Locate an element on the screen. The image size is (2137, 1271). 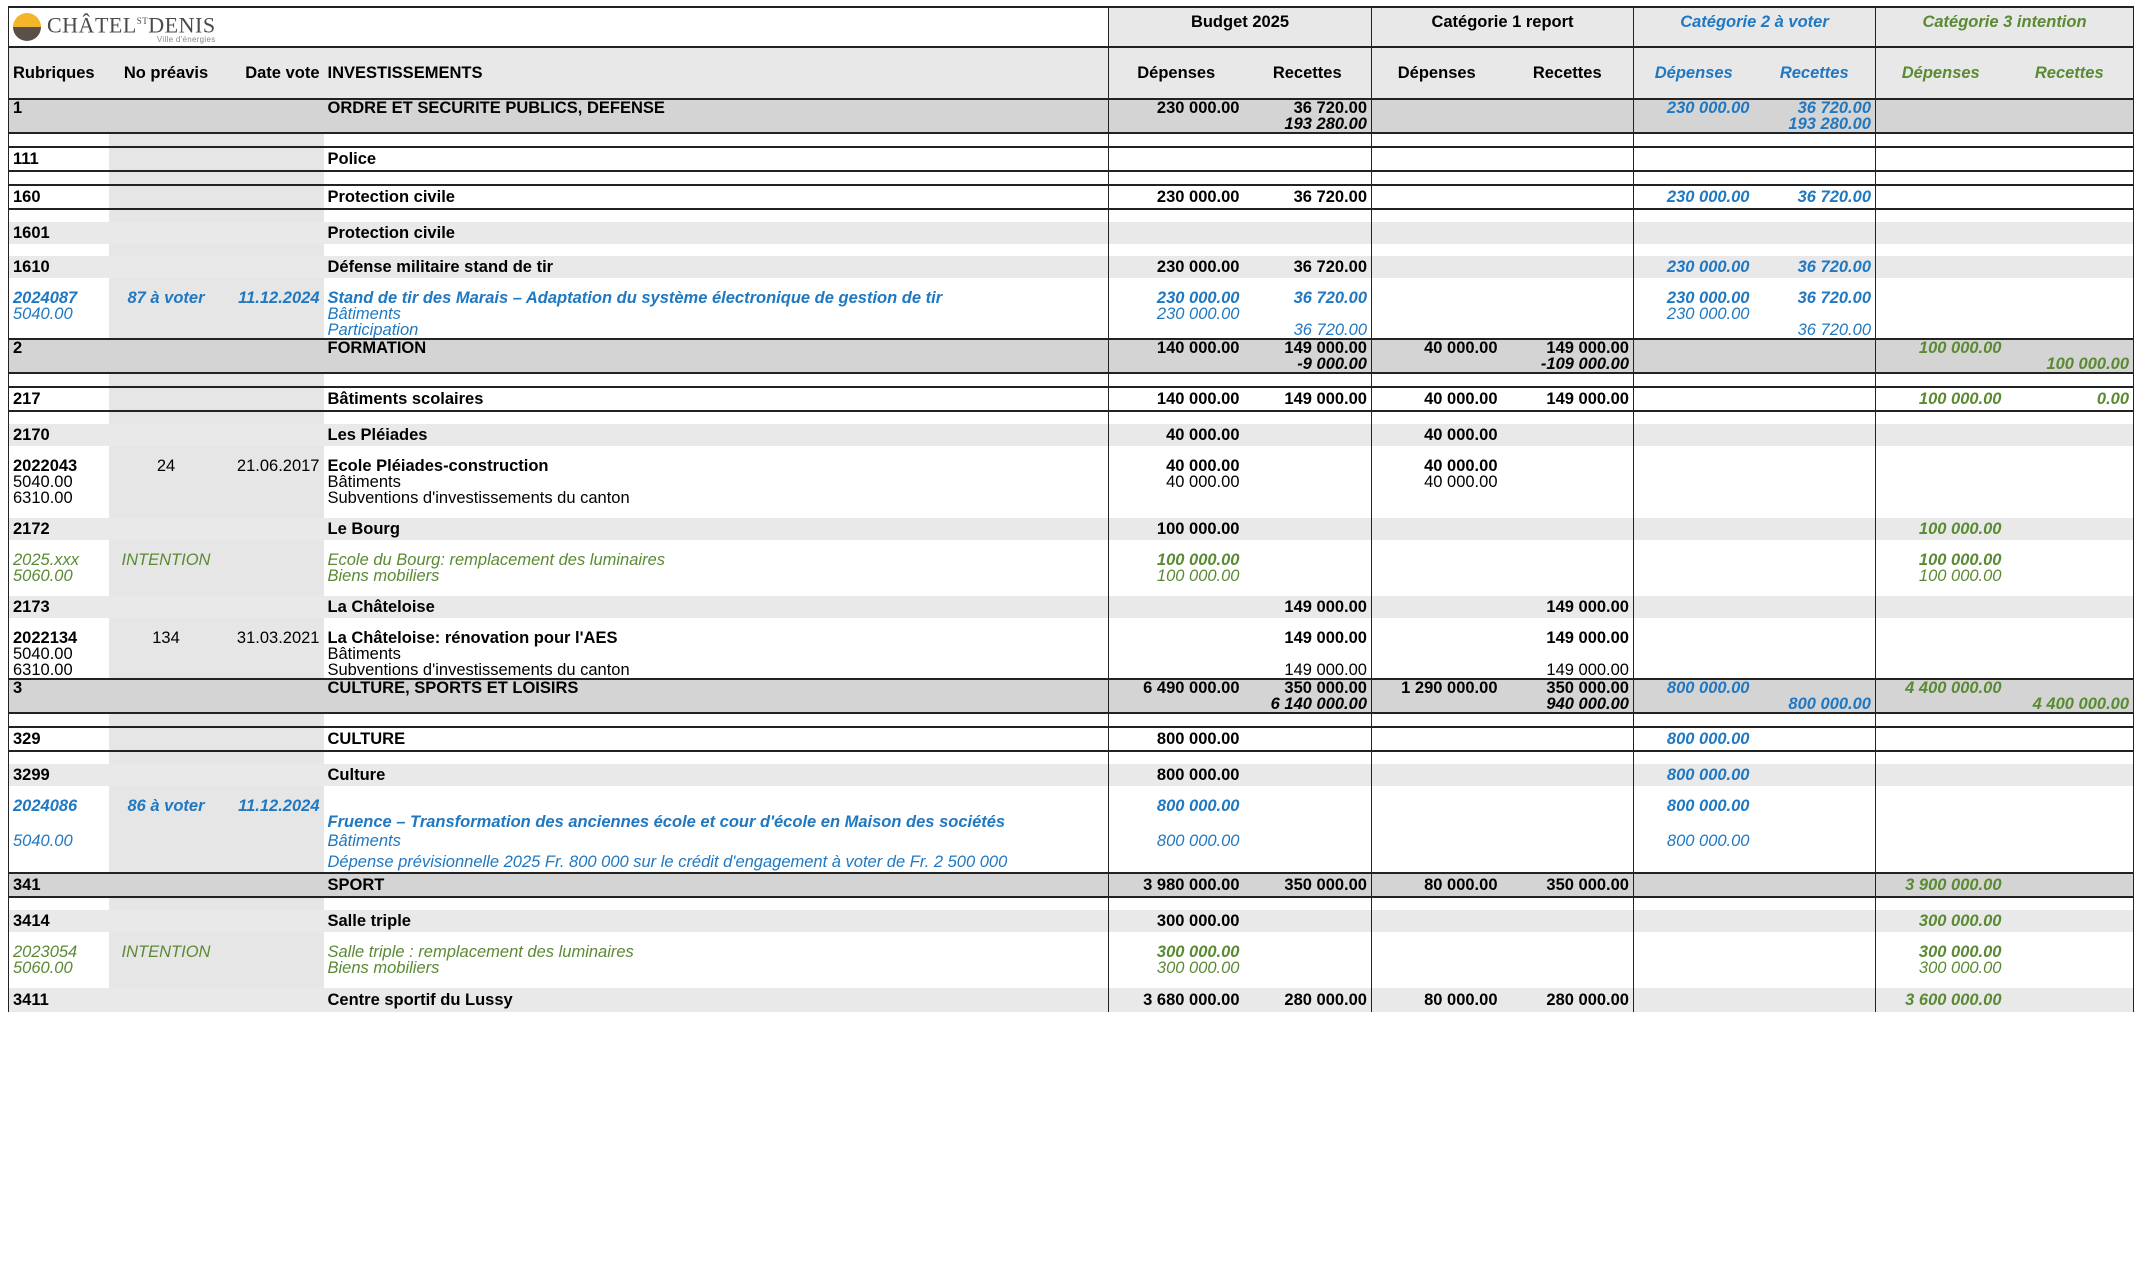
rubrique-cell: 5060.00 is located at coordinates (58, 968).